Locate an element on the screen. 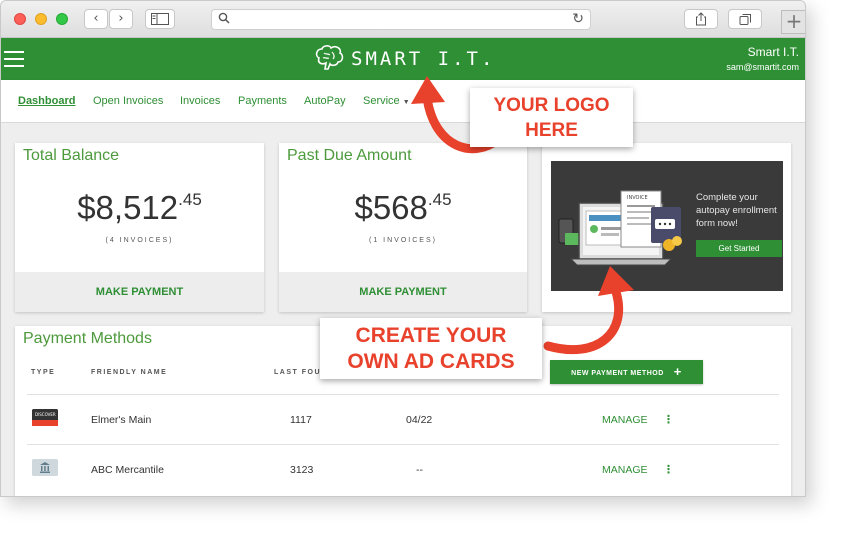  new-payment-method-label: NEW PAYMENT METHOD is located at coordinates (617, 373).